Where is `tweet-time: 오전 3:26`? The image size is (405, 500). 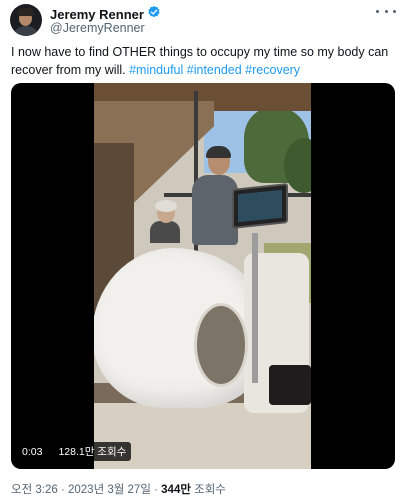
tweet-time: 오전 3:26 is located at coordinates (34, 490).